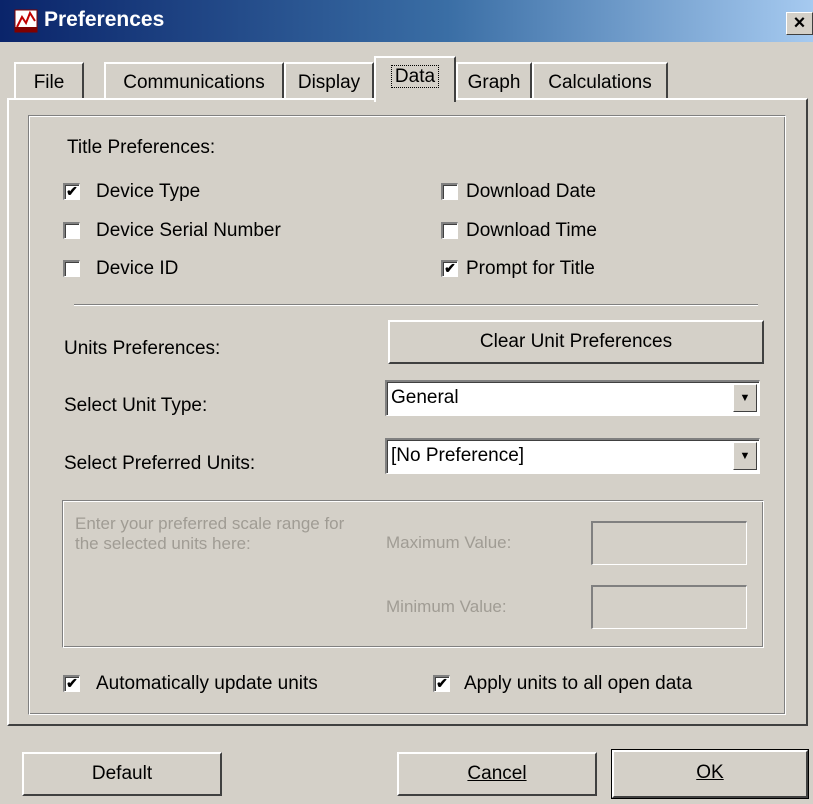  Describe the element at coordinates (188, 231) in the screenshot. I see `device-serial-label: Device Serial Number` at that location.